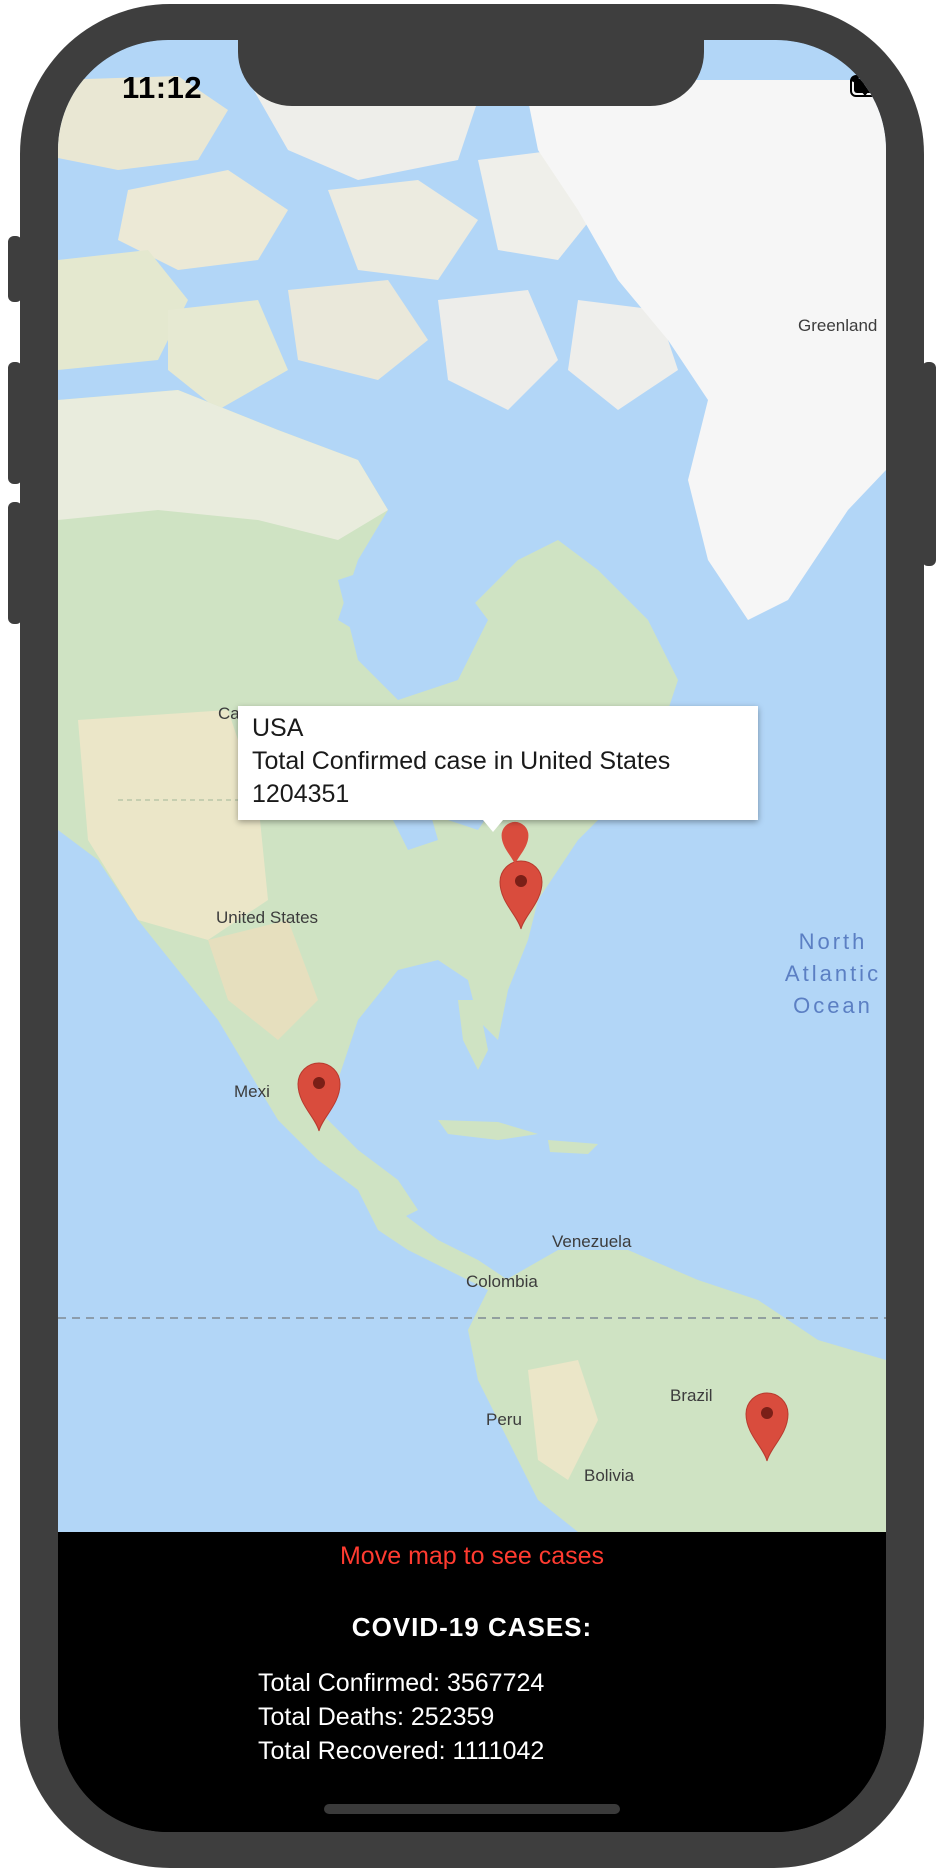  What do you see at coordinates (252, 1091) in the screenshot?
I see `map-label-mexico: Mexi` at bounding box center [252, 1091].